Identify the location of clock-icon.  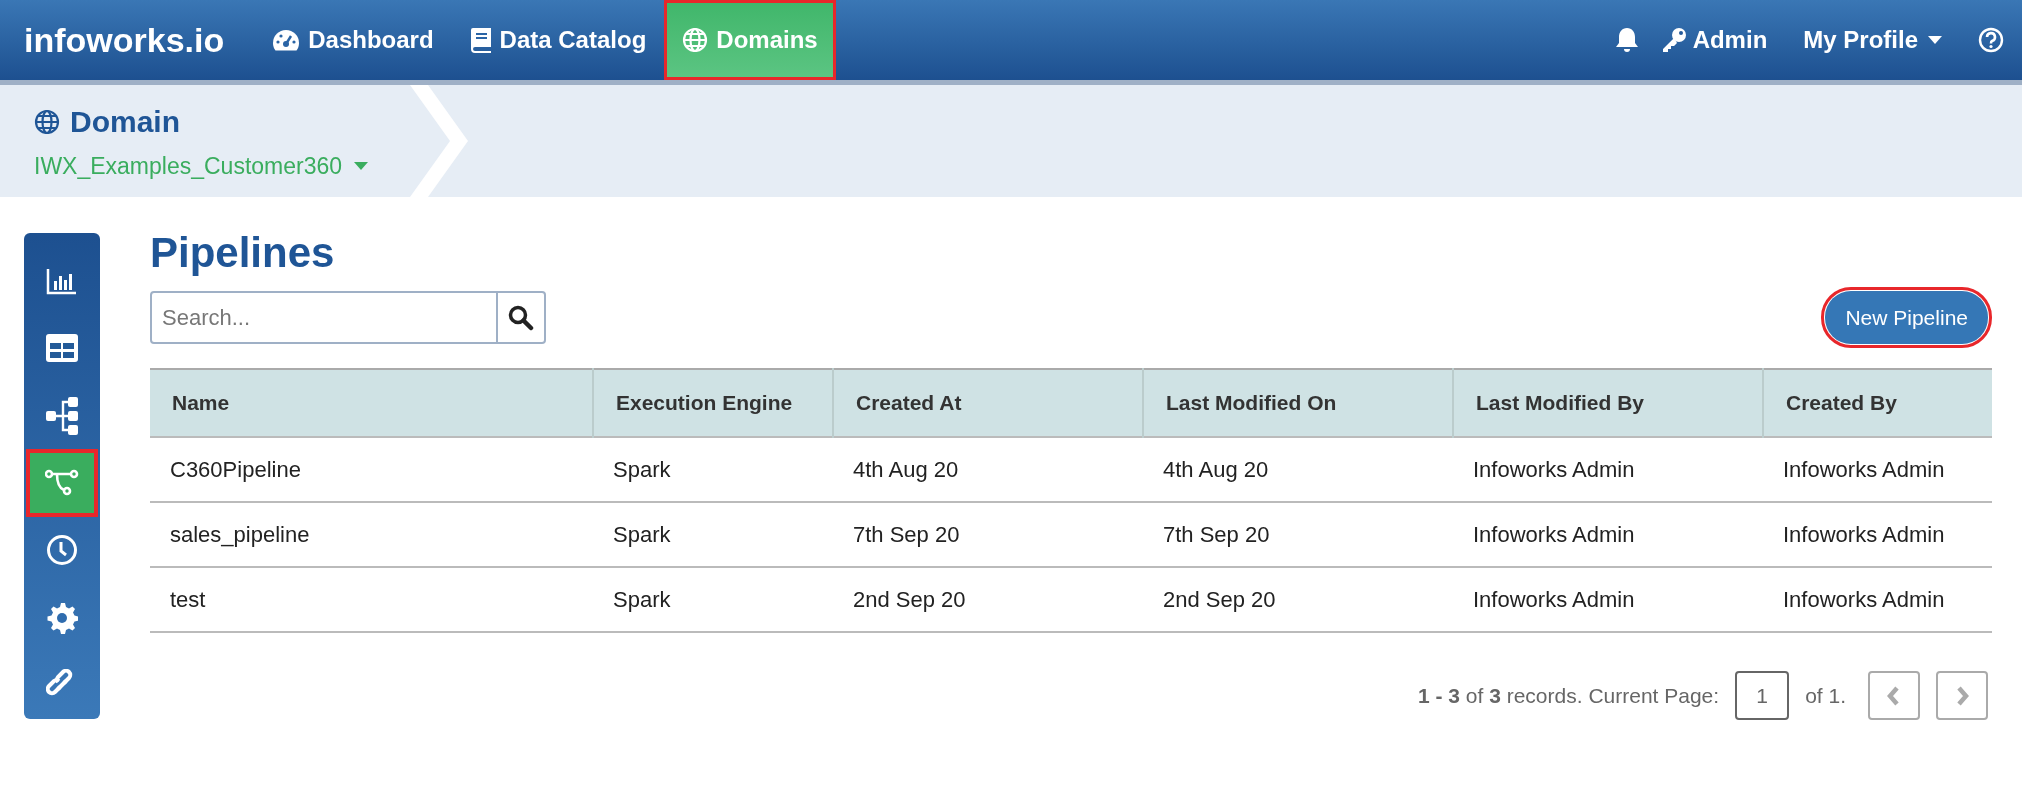
(62, 550).